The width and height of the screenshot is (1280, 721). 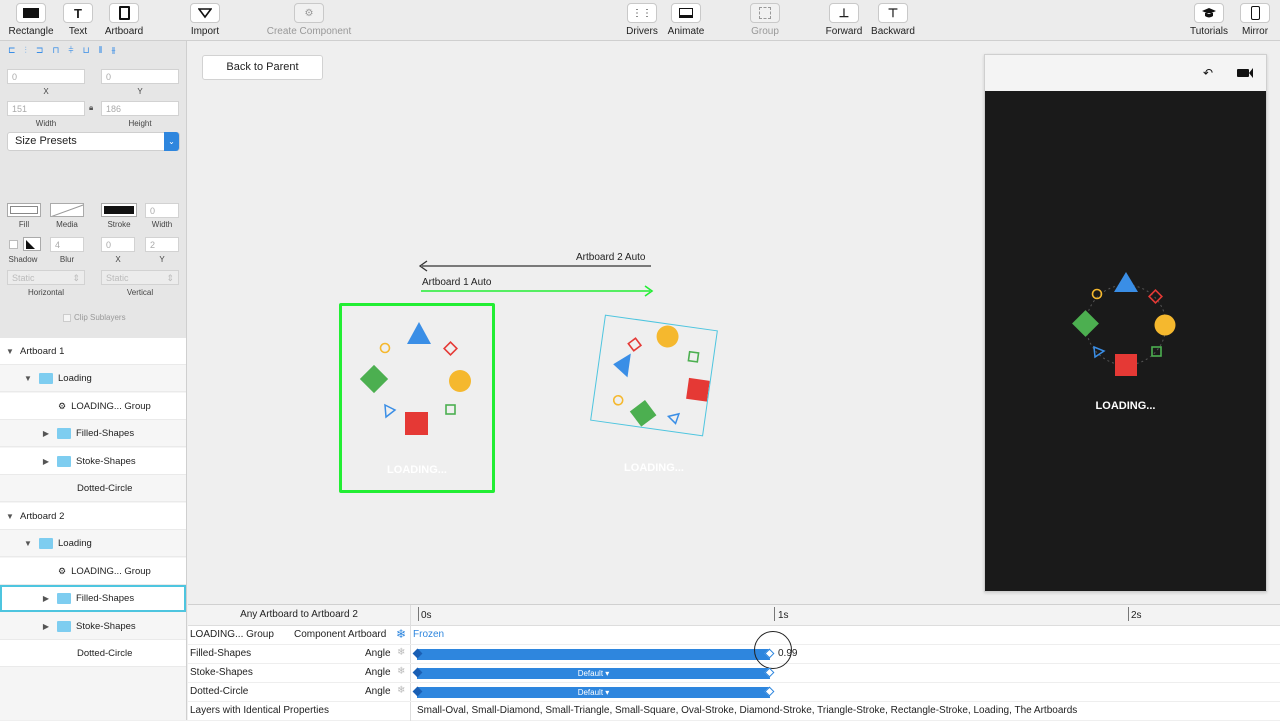 I want to click on refresh-icon: ↶, so click(x=1208, y=73).